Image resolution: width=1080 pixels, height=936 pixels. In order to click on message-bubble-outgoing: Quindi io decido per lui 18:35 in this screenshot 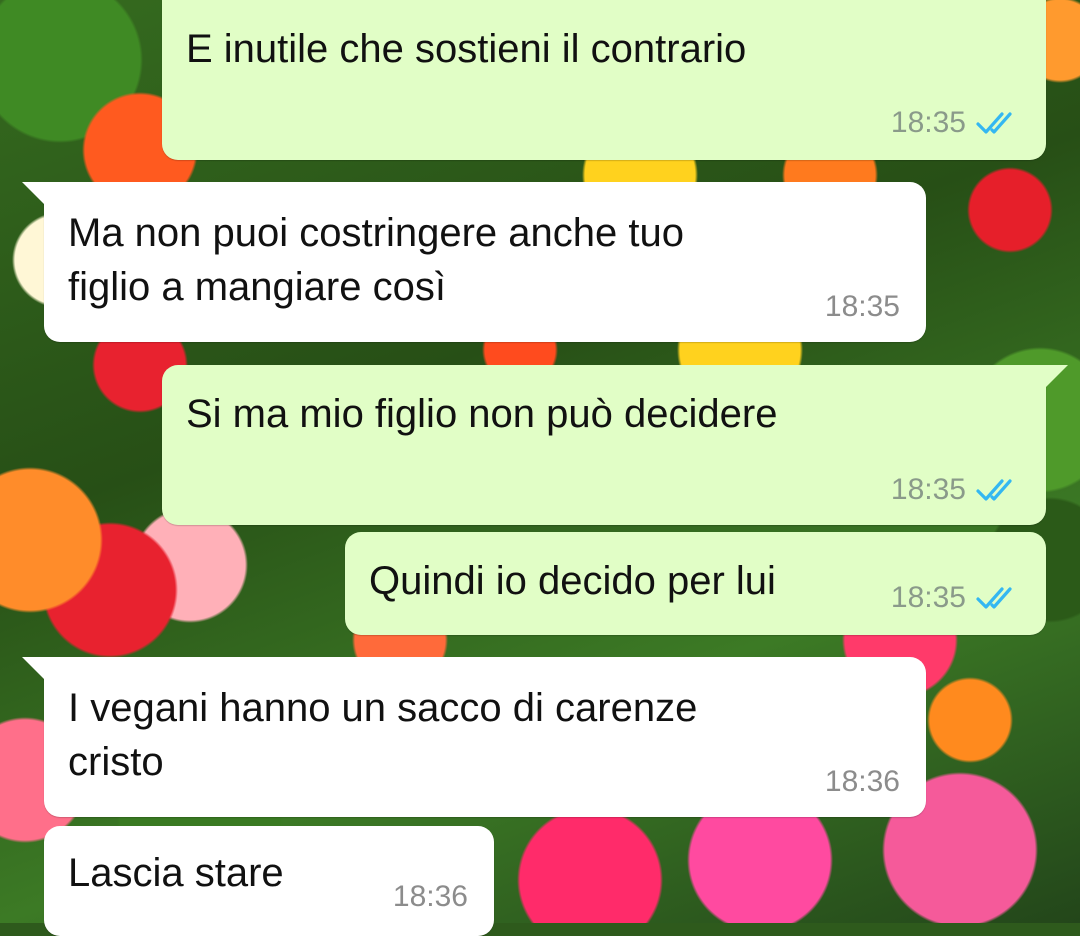, I will do `click(695, 583)`.